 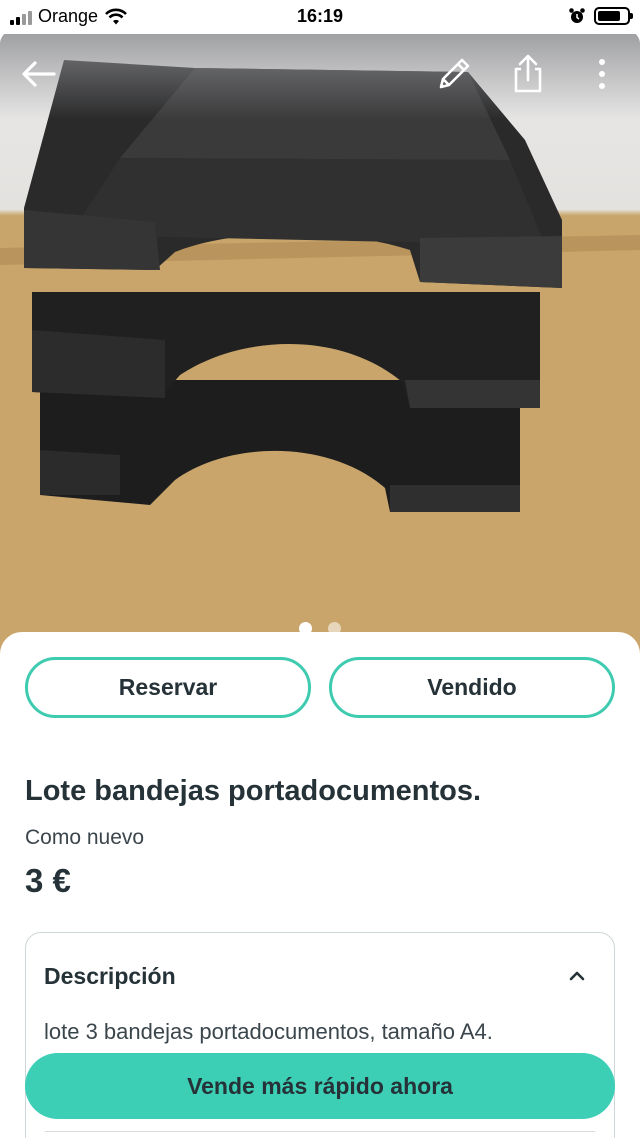 I want to click on arrow-left-icon, so click(x=39, y=74).